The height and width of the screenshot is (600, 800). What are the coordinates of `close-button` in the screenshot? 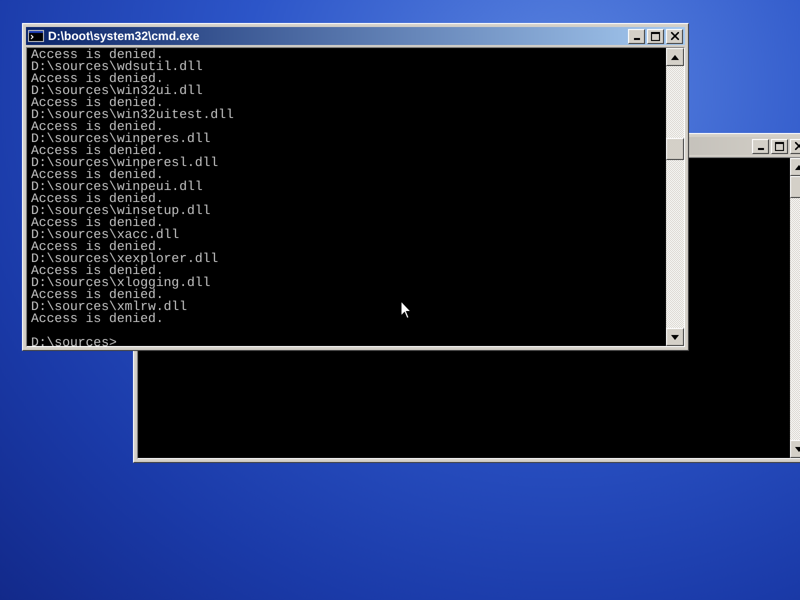 It's located at (674, 36).